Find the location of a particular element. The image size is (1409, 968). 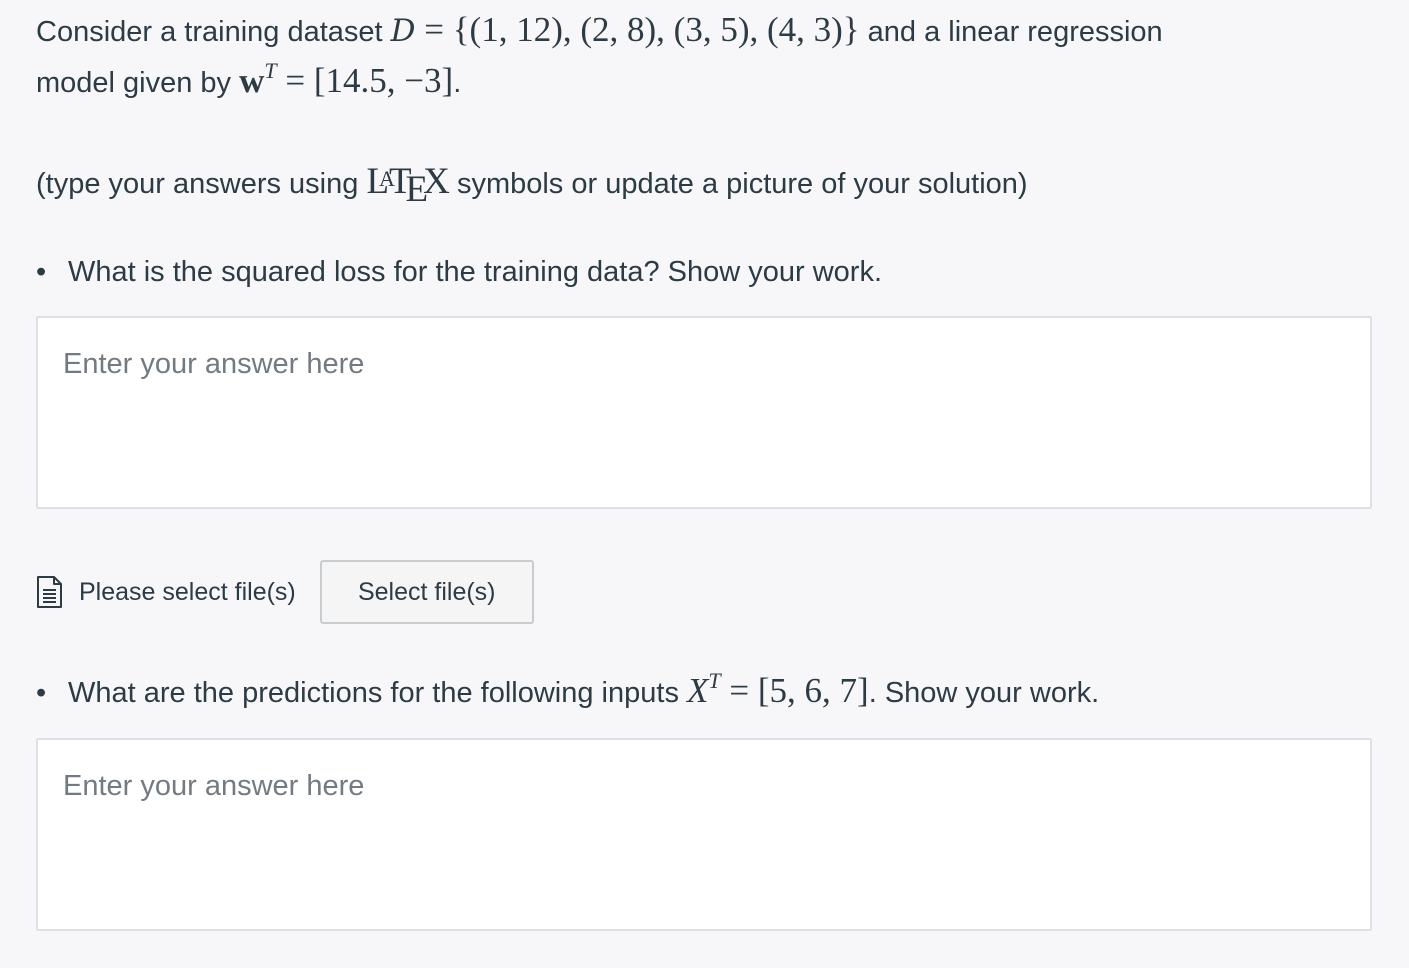

part2-text-after: . Show your work. is located at coordinates (984, 693).